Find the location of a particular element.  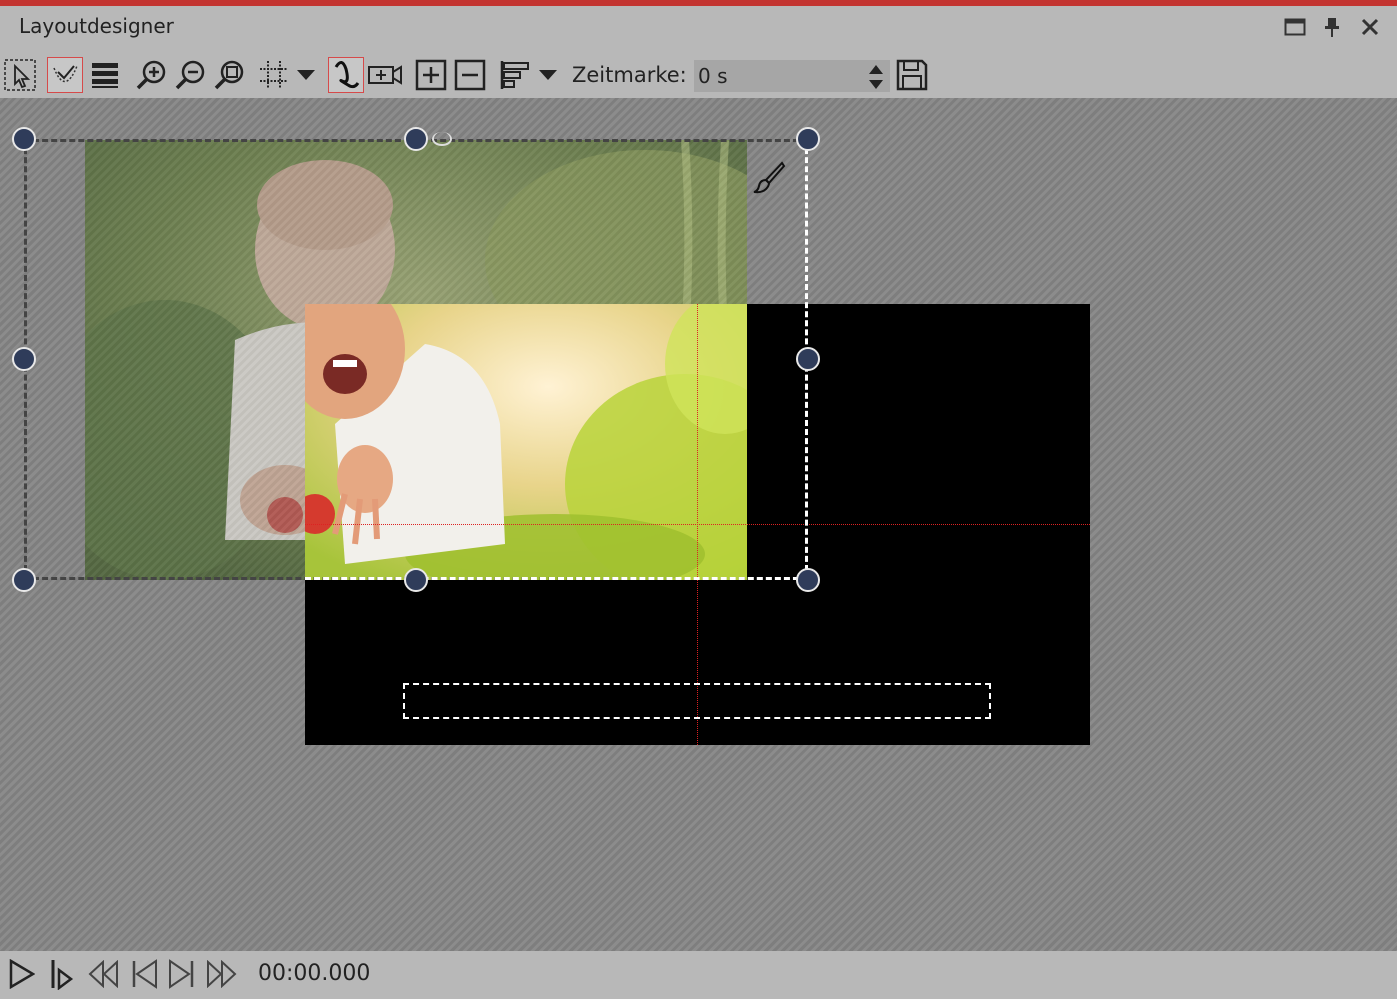

skip-start-button is located at coordinates (144, 974).